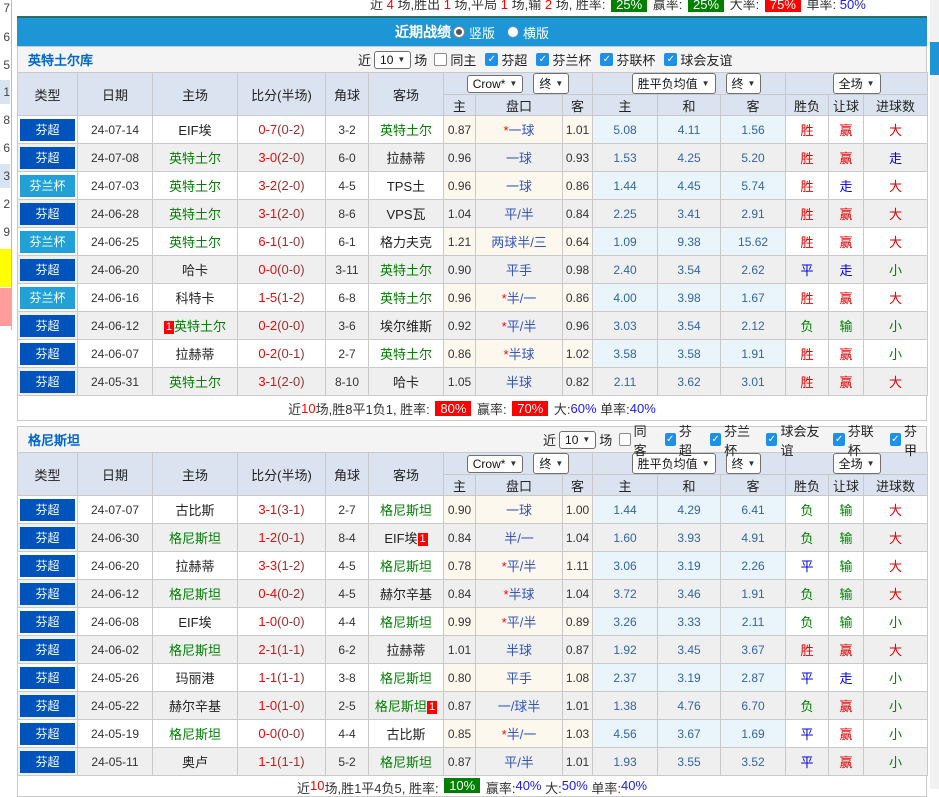 This screenshot has height=797, width=939. I want to click on match-score: 3-3(1-2), so click(281, 565).